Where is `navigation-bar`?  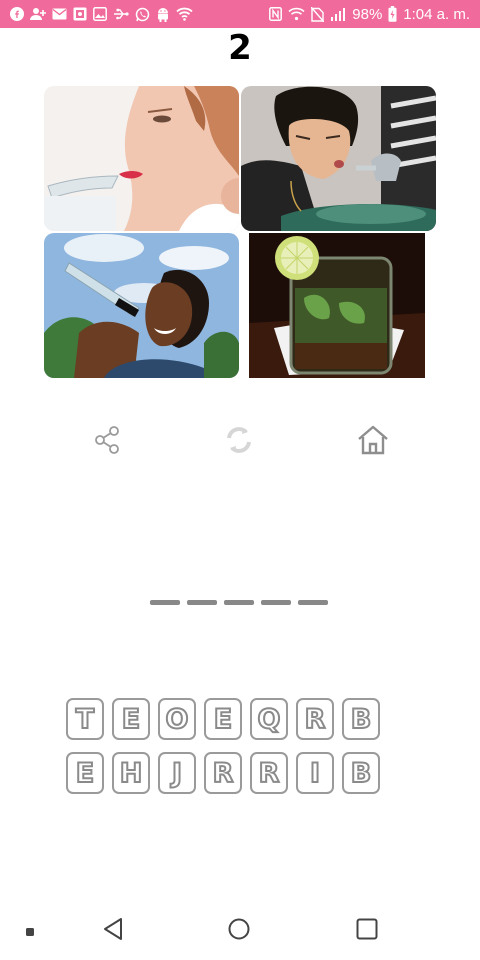
navigation-bar is located at coordinates (240, 930).